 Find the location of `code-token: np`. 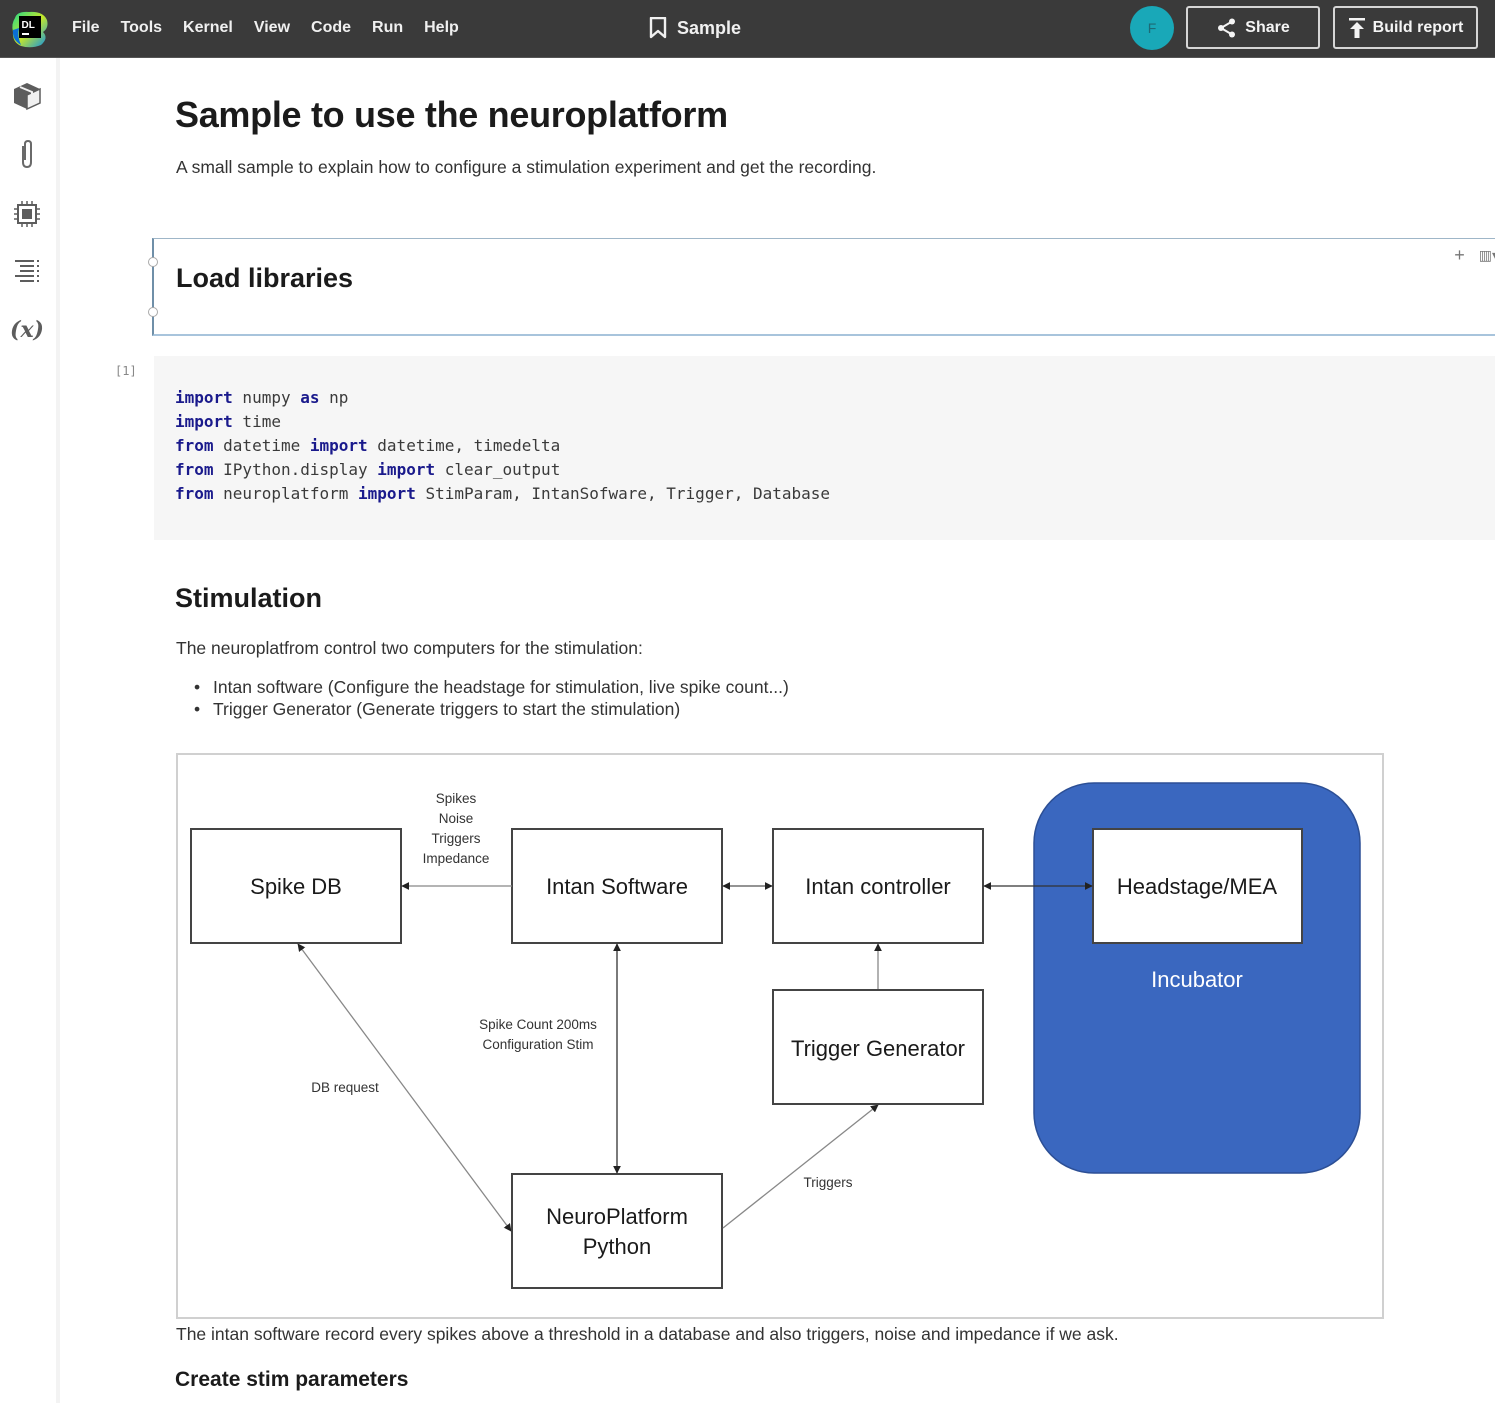

code-token: np is located at coordinates (334, 397).